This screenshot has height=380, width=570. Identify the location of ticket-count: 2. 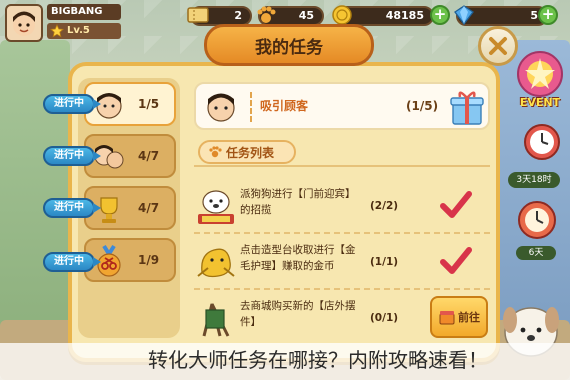
(238, 15).